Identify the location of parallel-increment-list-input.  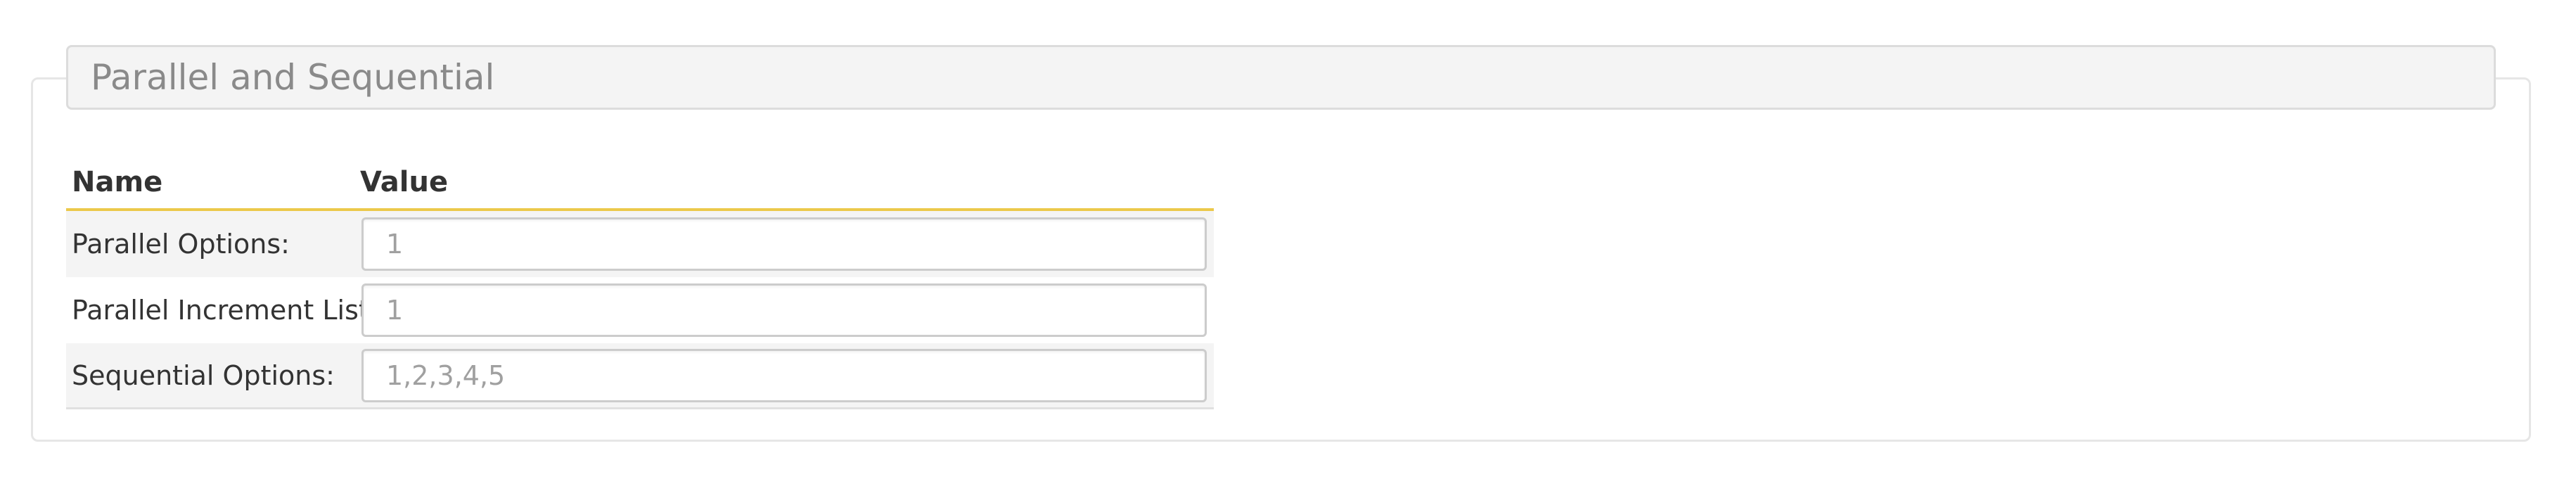
(784, 310).